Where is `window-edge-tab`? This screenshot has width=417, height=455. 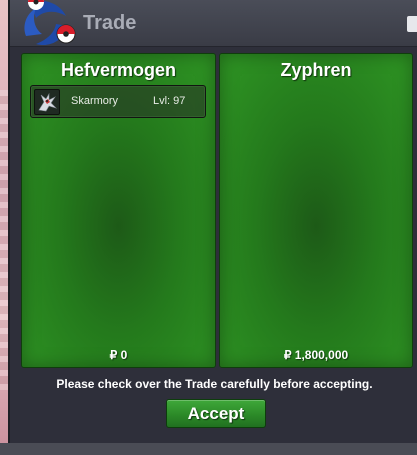 window-edge-tab is located at coordinates (412, 24).